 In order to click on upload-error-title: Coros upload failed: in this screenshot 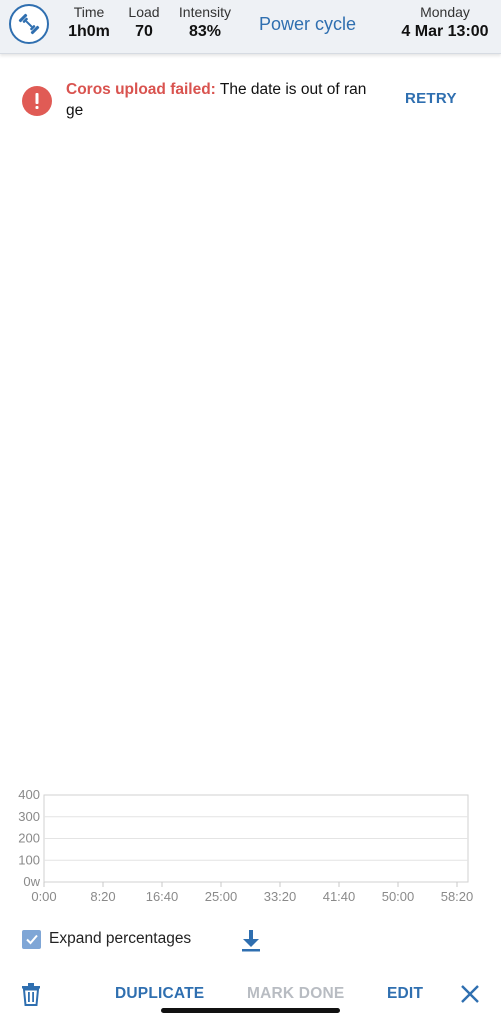, I will do `click(141, 89)`.